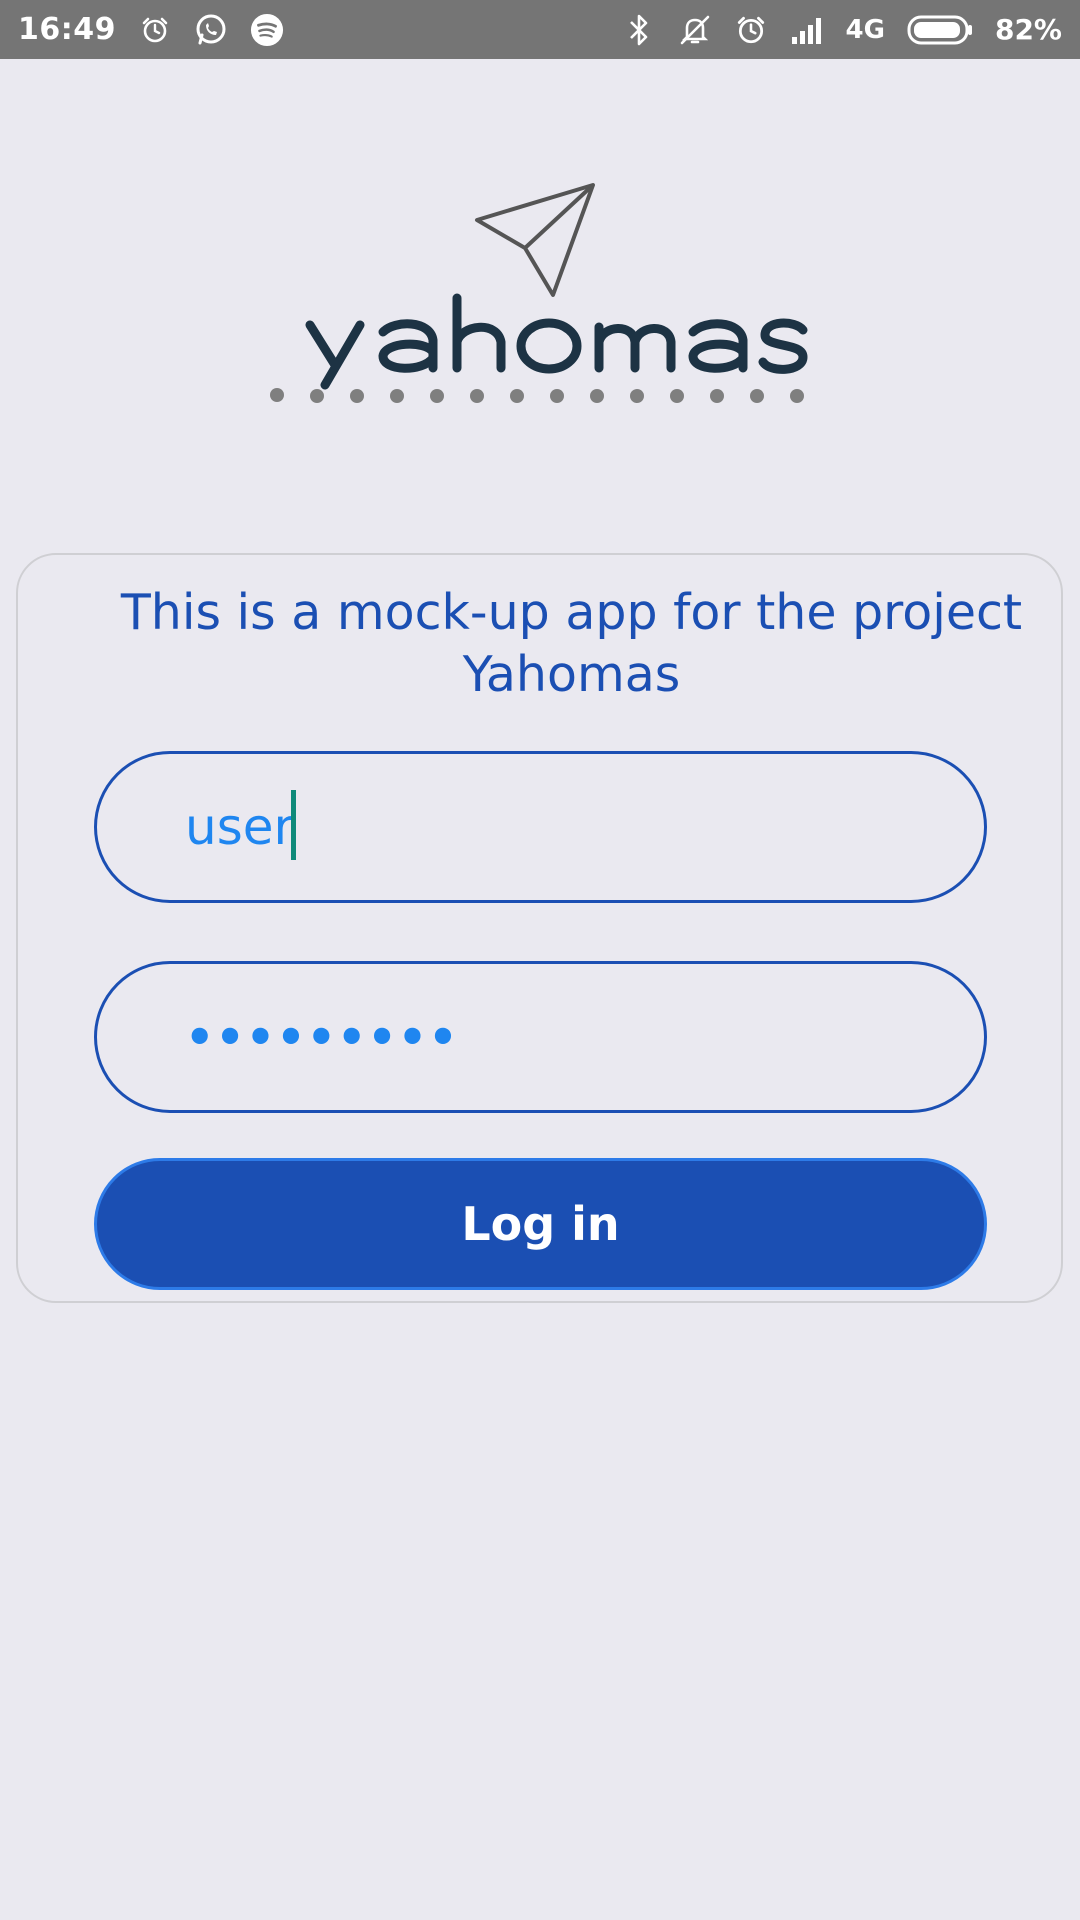 This screenshot has width=1080, height=1920. I want to click on battery-icon, so click(940, 30).